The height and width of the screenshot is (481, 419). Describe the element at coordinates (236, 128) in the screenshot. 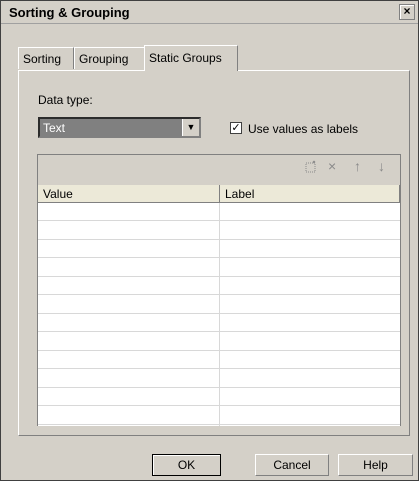

I see `use-values-as-labels-checkbox: ✓` at that location.